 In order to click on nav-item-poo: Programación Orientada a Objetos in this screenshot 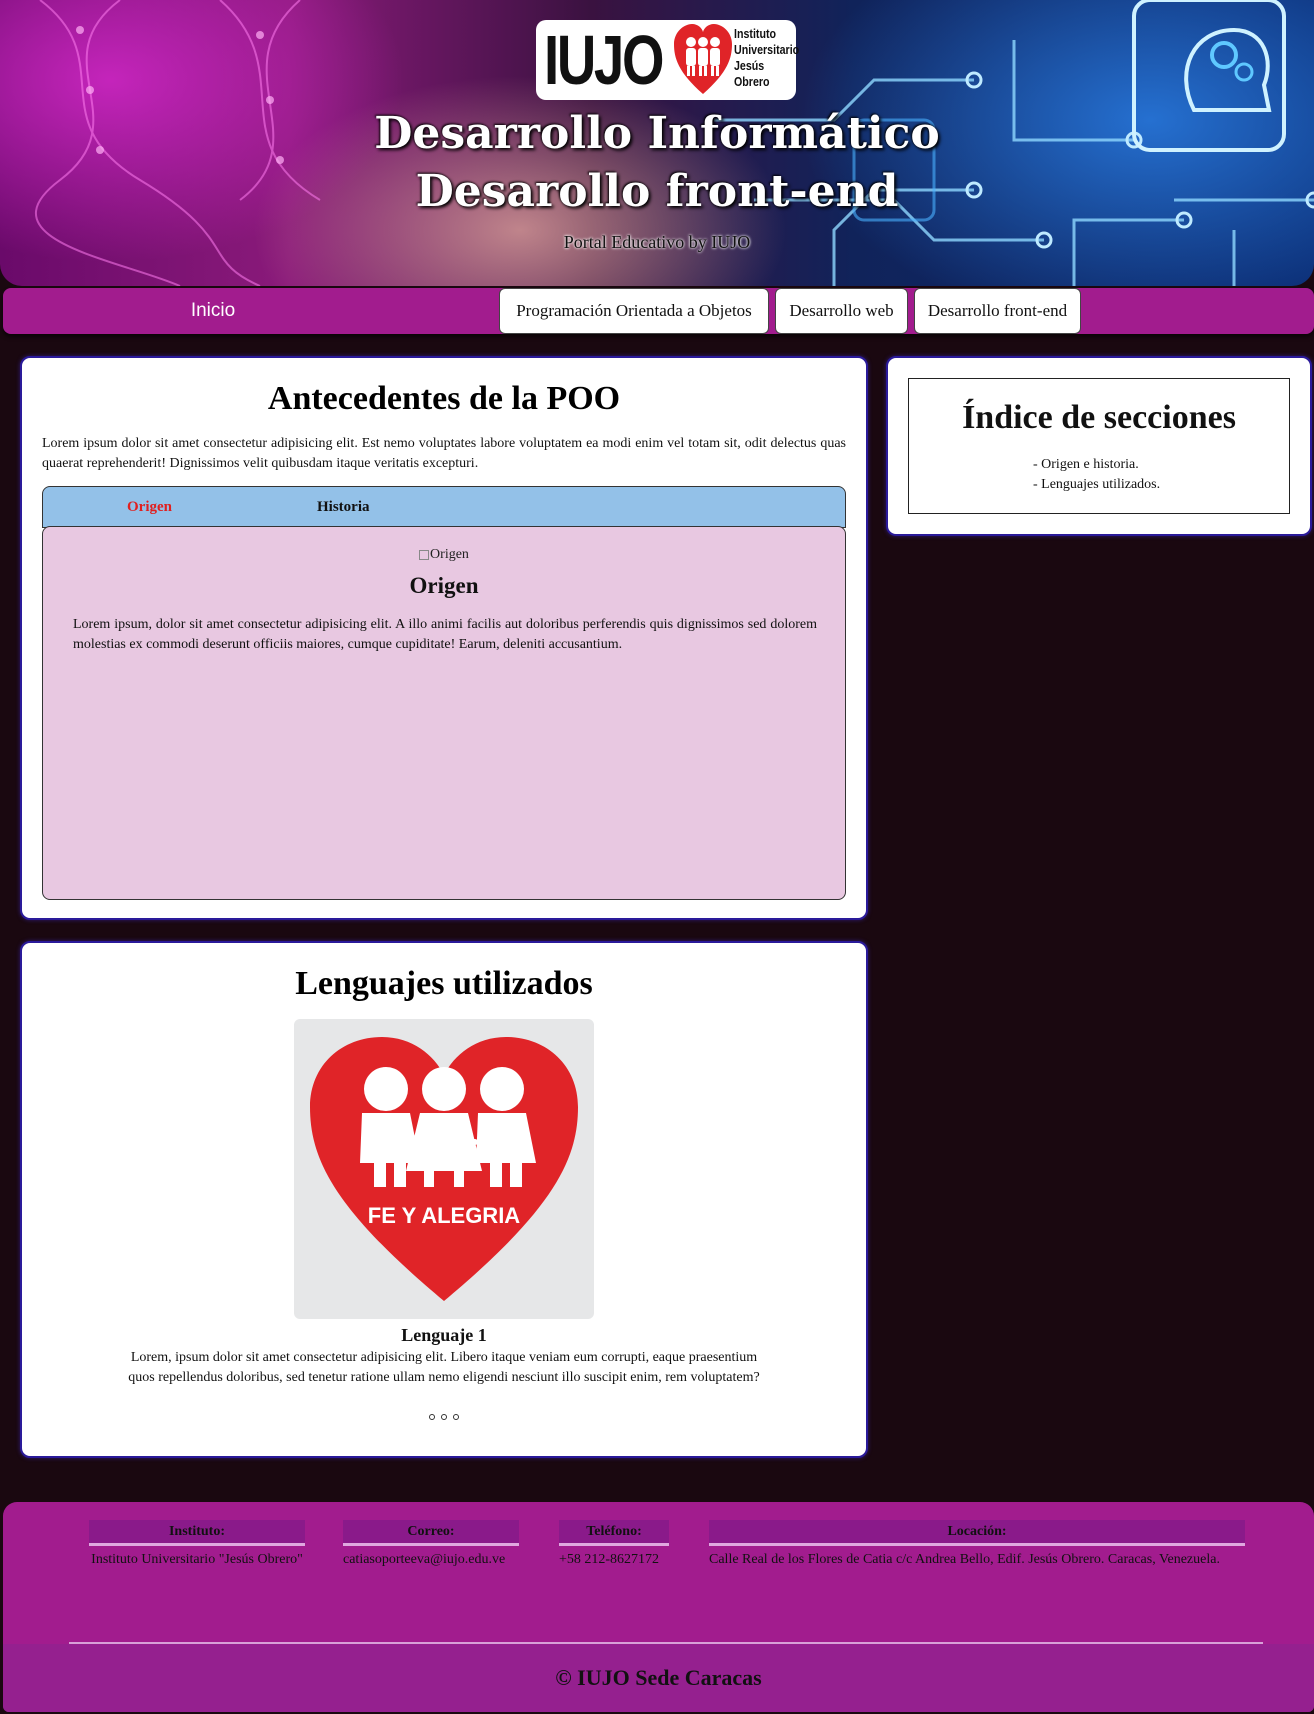, I will do `click(634, 311)`.